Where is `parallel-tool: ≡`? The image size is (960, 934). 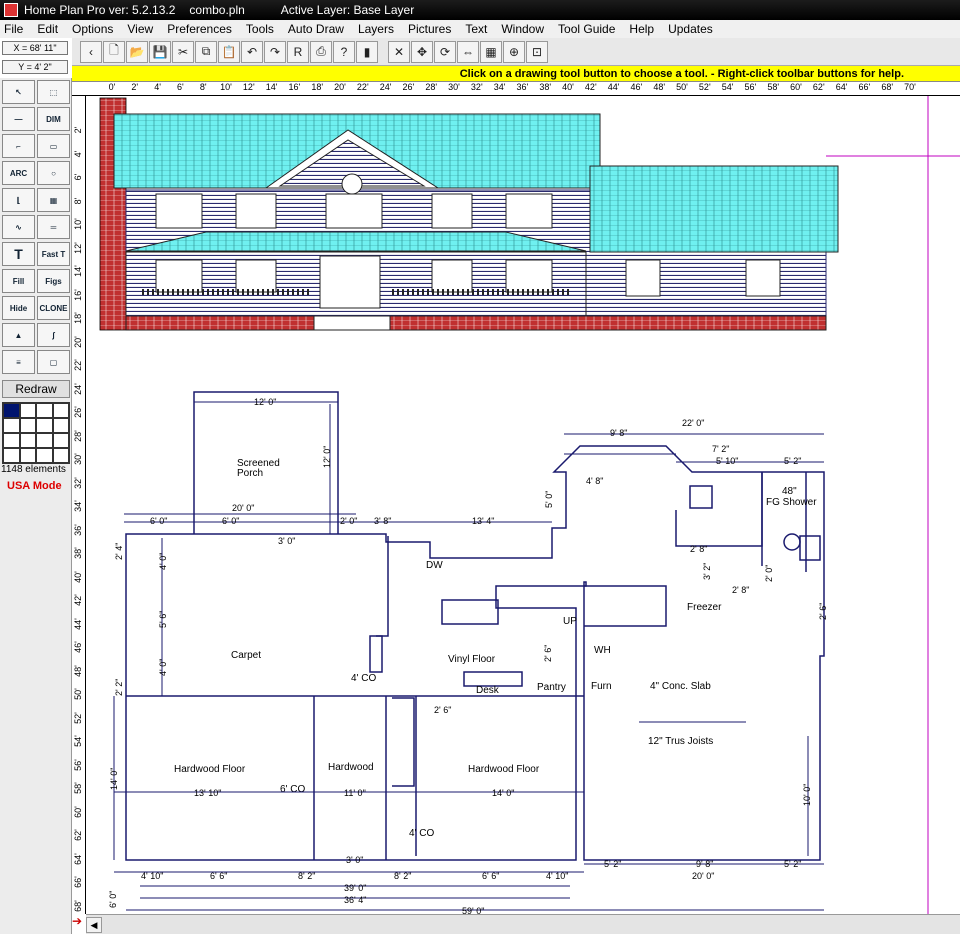
parallel-tool: ≡ is located at coordinates (18, 362).